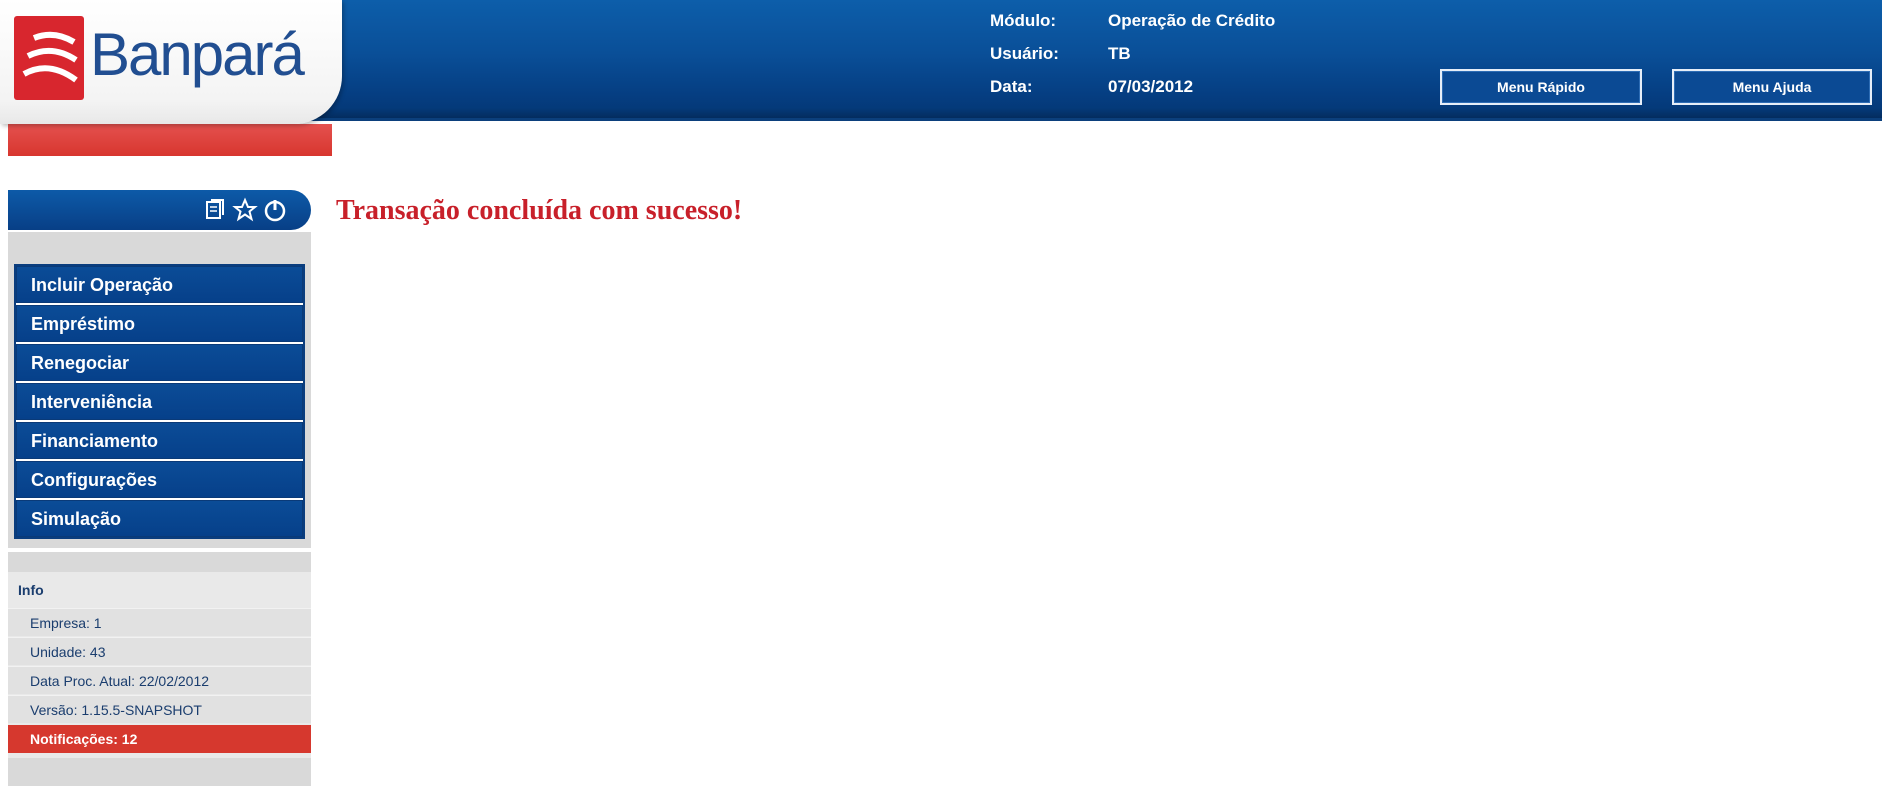 This screenshot has width=1882, height=786. Describe the element at coordinates (159, 362) in the screenshot. I see `menu-item-renegociar: Renegociar` at that location.